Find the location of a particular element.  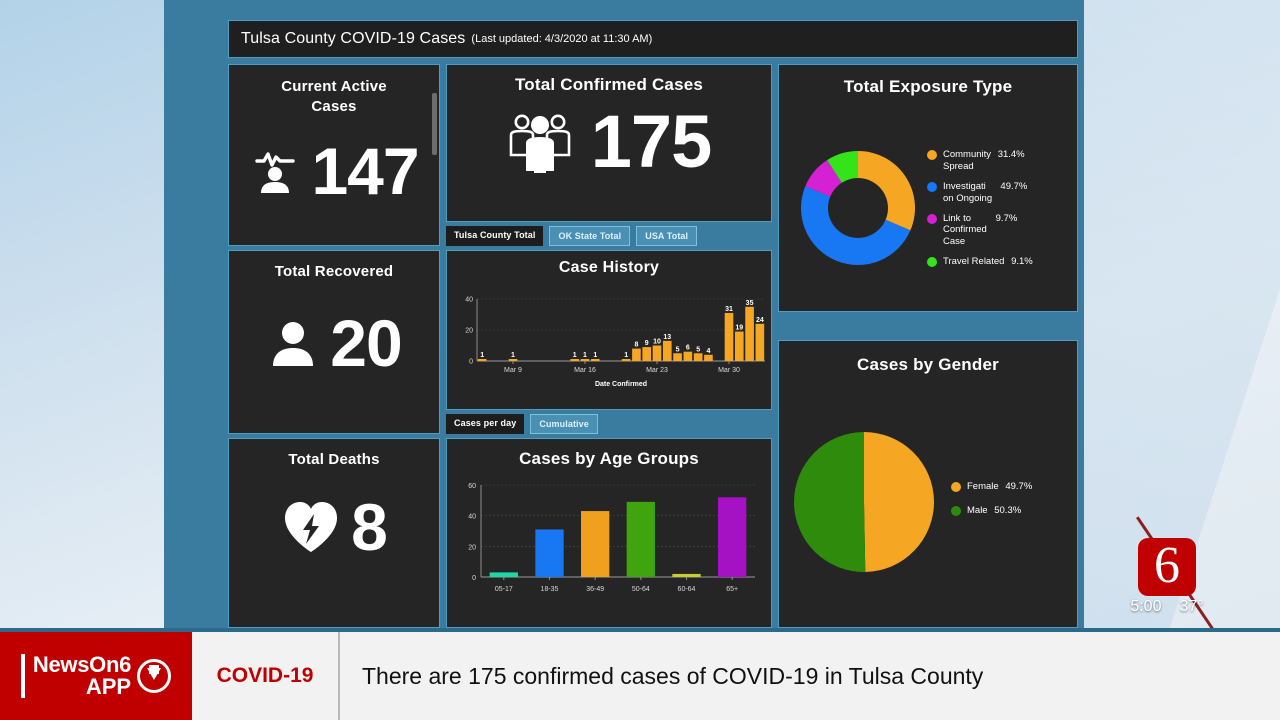

svg-text: 31 is located at coordinates (729, 309).